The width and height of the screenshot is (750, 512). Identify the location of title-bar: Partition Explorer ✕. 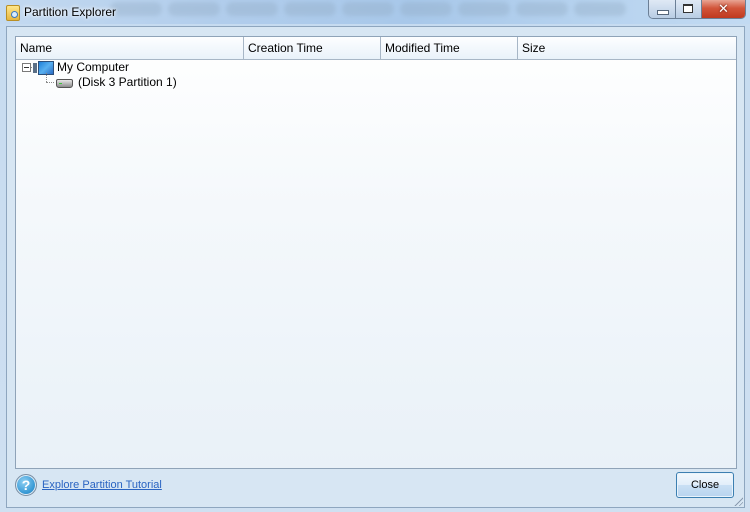
(375, 12).